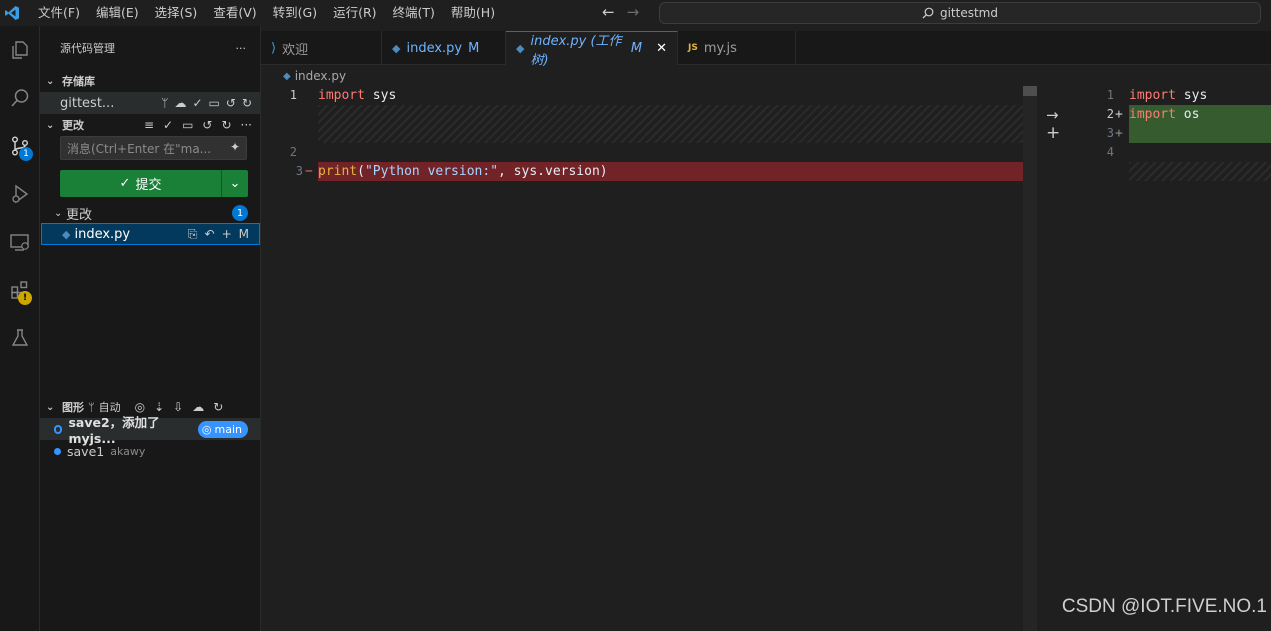 The height and width of the screenshot is (631, 1271). What do you see at coordinates (289, 171) in the screenshot?
I see `line-gutter: 3 −` at bounding box center [289, 171].